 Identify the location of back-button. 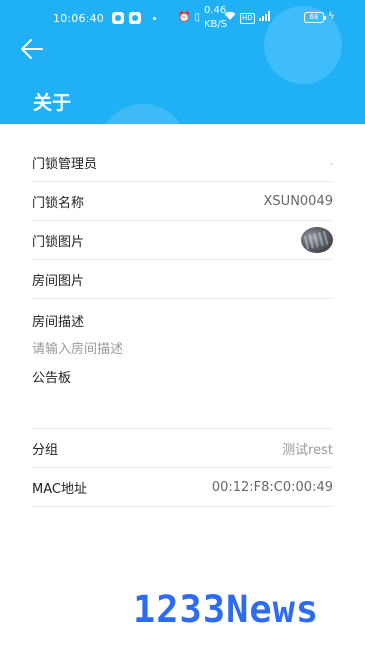
(32, 49).